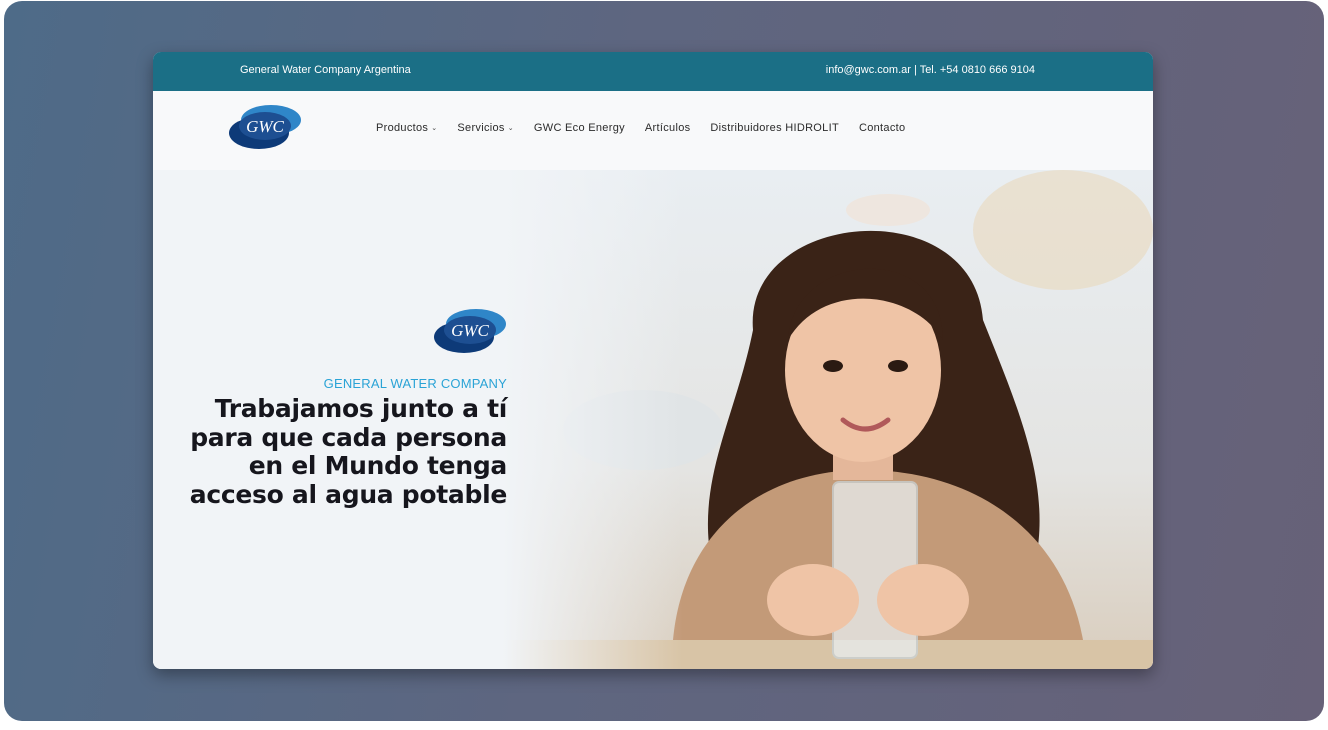  What do you see at coordinates (361, 408) in the screenshot?
I see `headline-line: Trabajamos junto a tí` at bounding box center [361, 408].